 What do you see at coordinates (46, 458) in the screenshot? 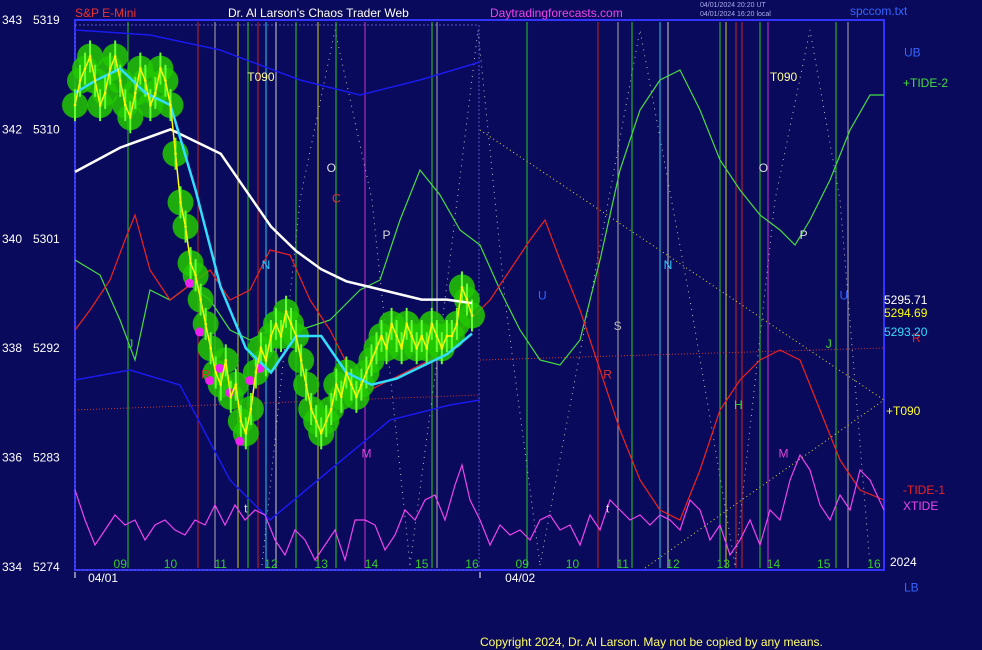
I see `y-tick-price: 5283` at bounding box center [46, 458].